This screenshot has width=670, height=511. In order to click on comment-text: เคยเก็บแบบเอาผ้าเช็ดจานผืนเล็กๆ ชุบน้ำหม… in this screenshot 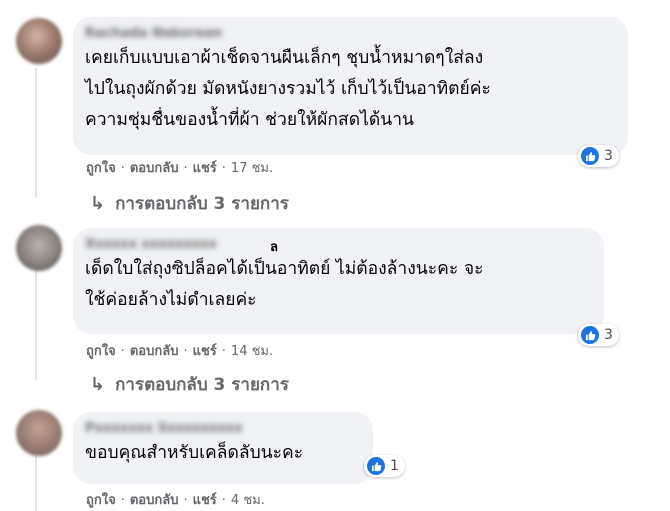, I will do `click(288, 89)`.